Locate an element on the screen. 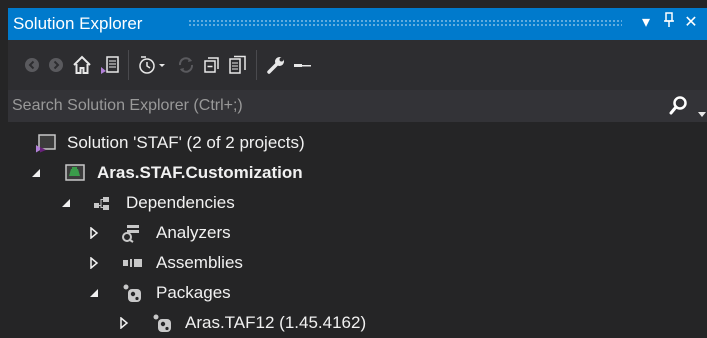 This screenshot has height=338, width=707. sync-icon is located at coordinates (186, 65).